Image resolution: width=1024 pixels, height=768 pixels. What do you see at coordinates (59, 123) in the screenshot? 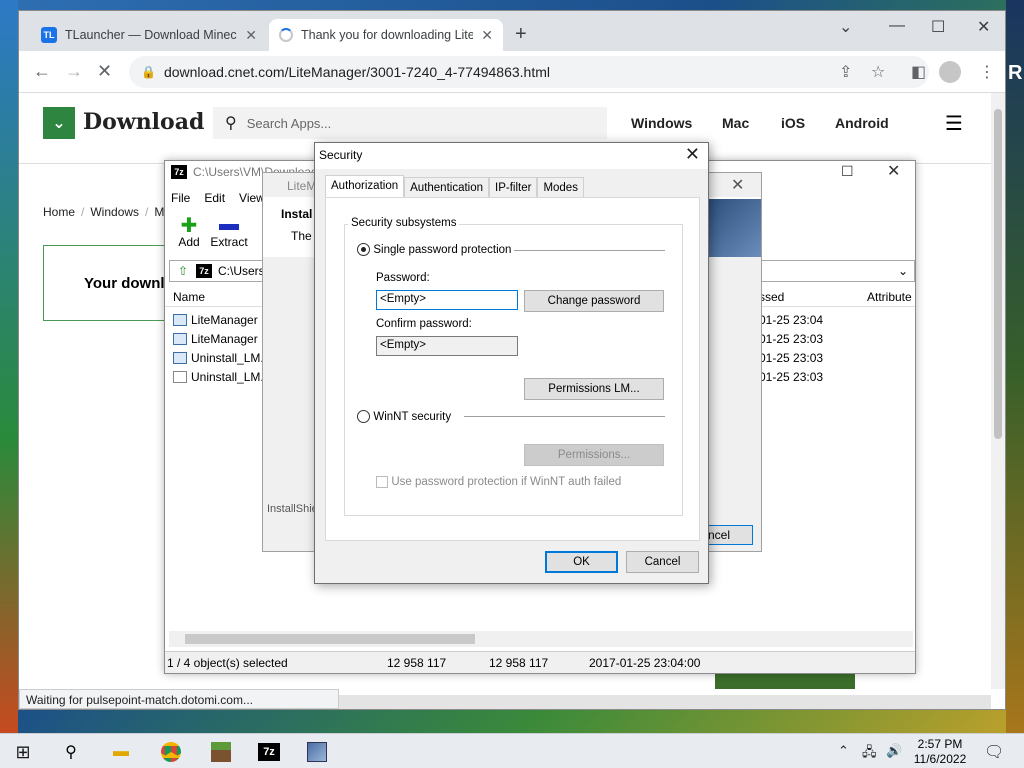
I see `cnet-download-logo-icon: ⌄` at bounding box center [59, 123].